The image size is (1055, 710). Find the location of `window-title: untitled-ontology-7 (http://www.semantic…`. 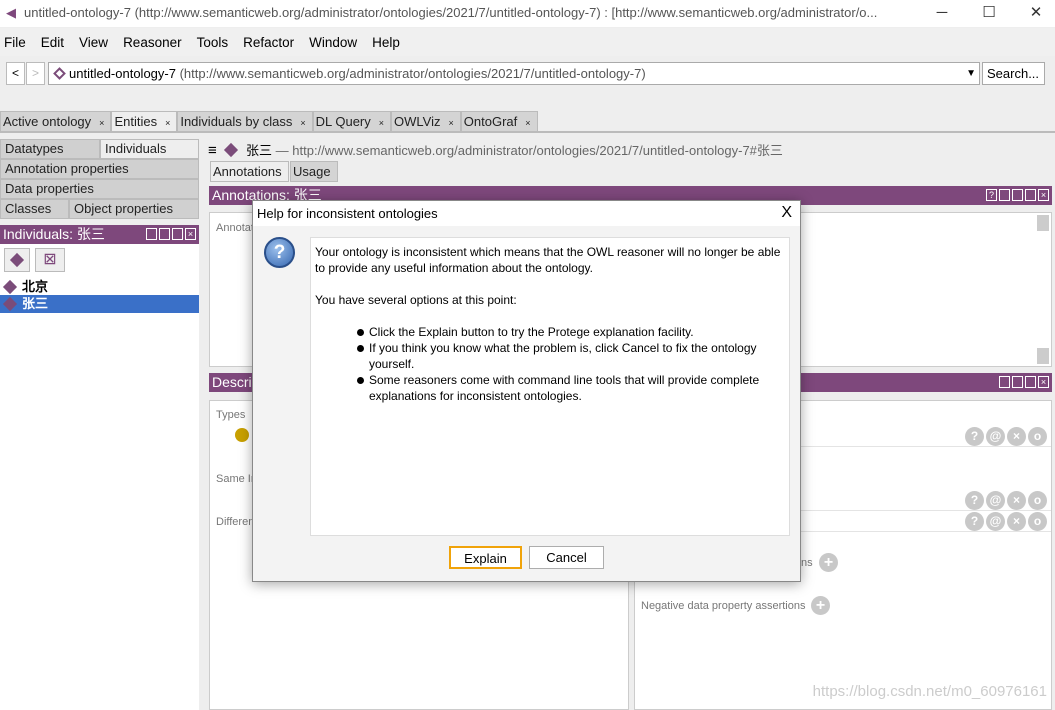

window-title: untitled-ontology-7 (http://www.semantic… is located at coordinates (527, 13).